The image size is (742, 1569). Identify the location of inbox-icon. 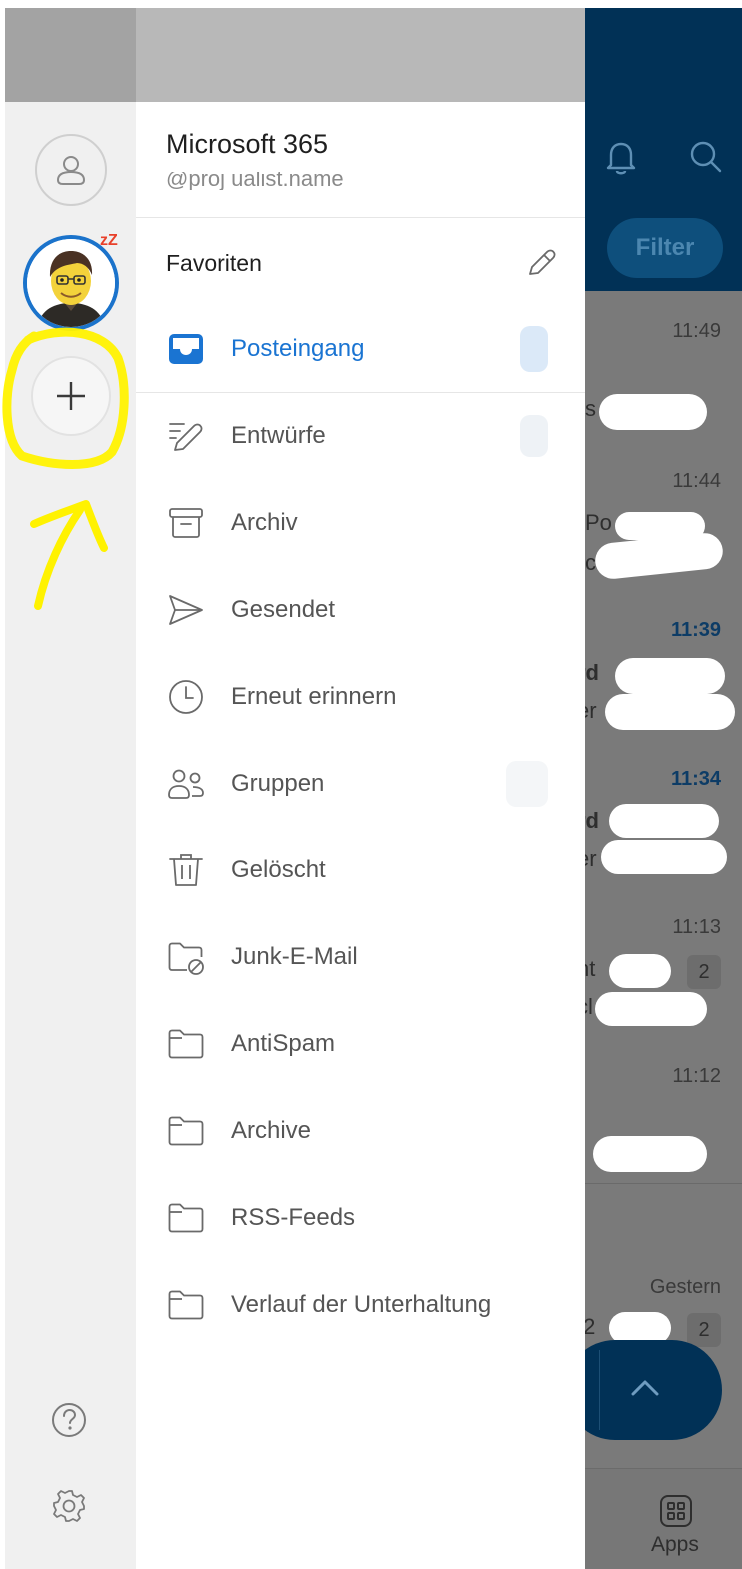
(186, 349).